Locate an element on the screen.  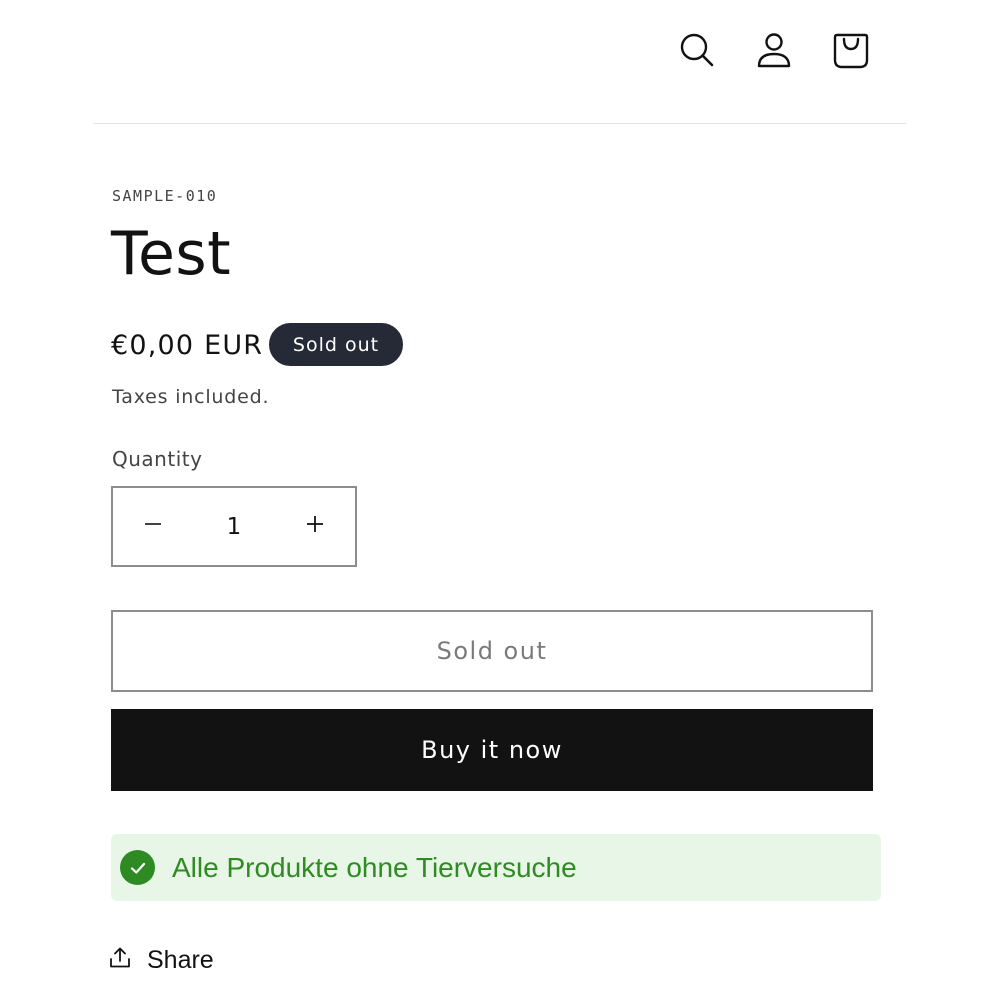
product-price: €0,00 EUR is located at coordinates (187, 345).